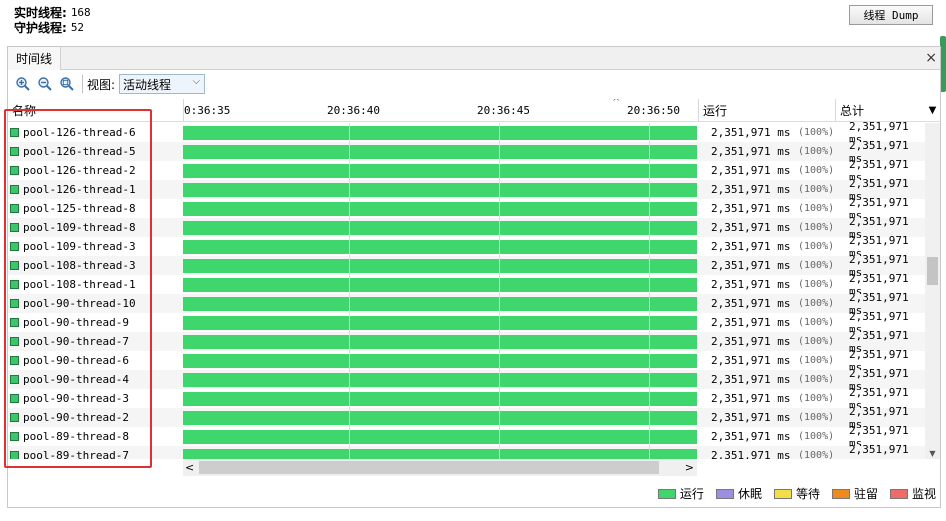 This screenshot has width=946, height=521. Describe the element at coordinates (79, 303) in the screenshot. I see `thread-name: pool-90-thread-10` at that location.